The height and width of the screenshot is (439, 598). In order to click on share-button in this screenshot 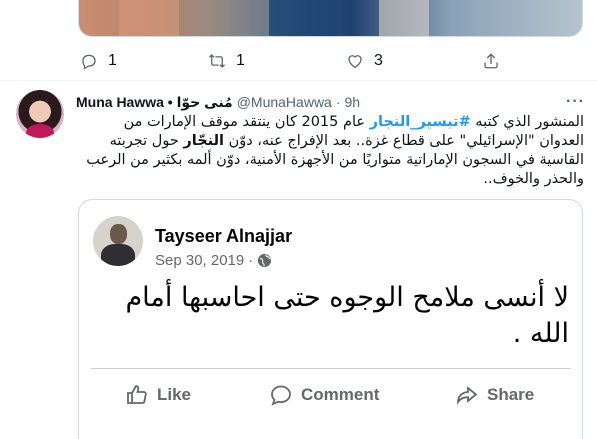, I will do `click(491, 61)`.